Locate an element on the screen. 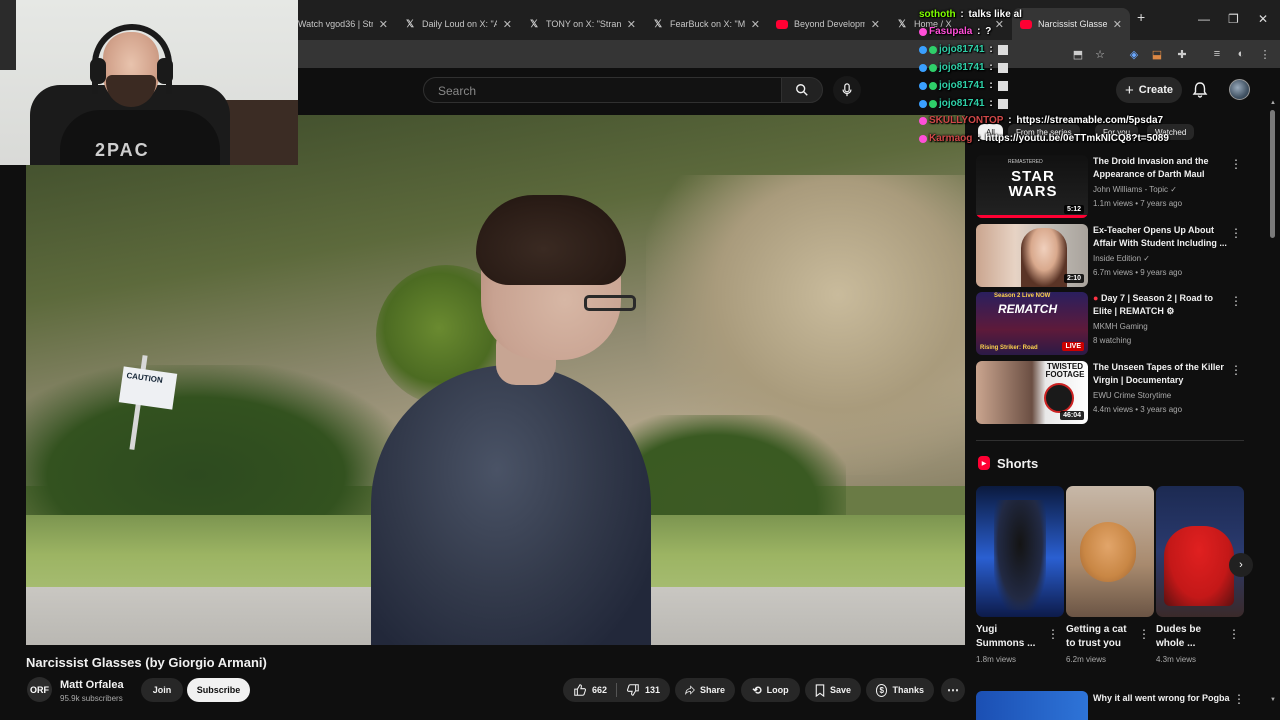  tab-narcissist-glasses: Narcissist Glasses (by ✕ is located at coordinates (1071, 24).